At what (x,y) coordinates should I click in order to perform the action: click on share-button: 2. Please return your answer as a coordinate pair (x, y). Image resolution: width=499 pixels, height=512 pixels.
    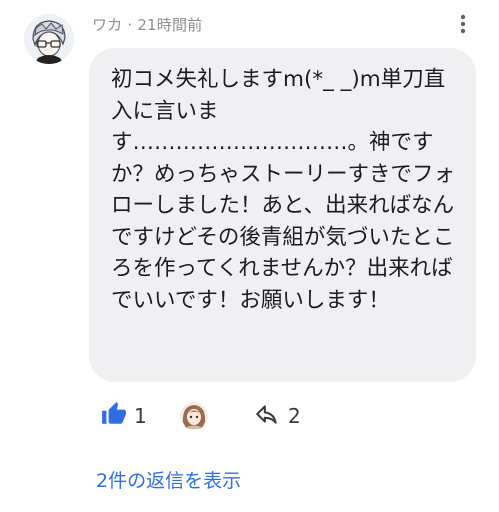
    Looking at the image, I should click on (277, 416).